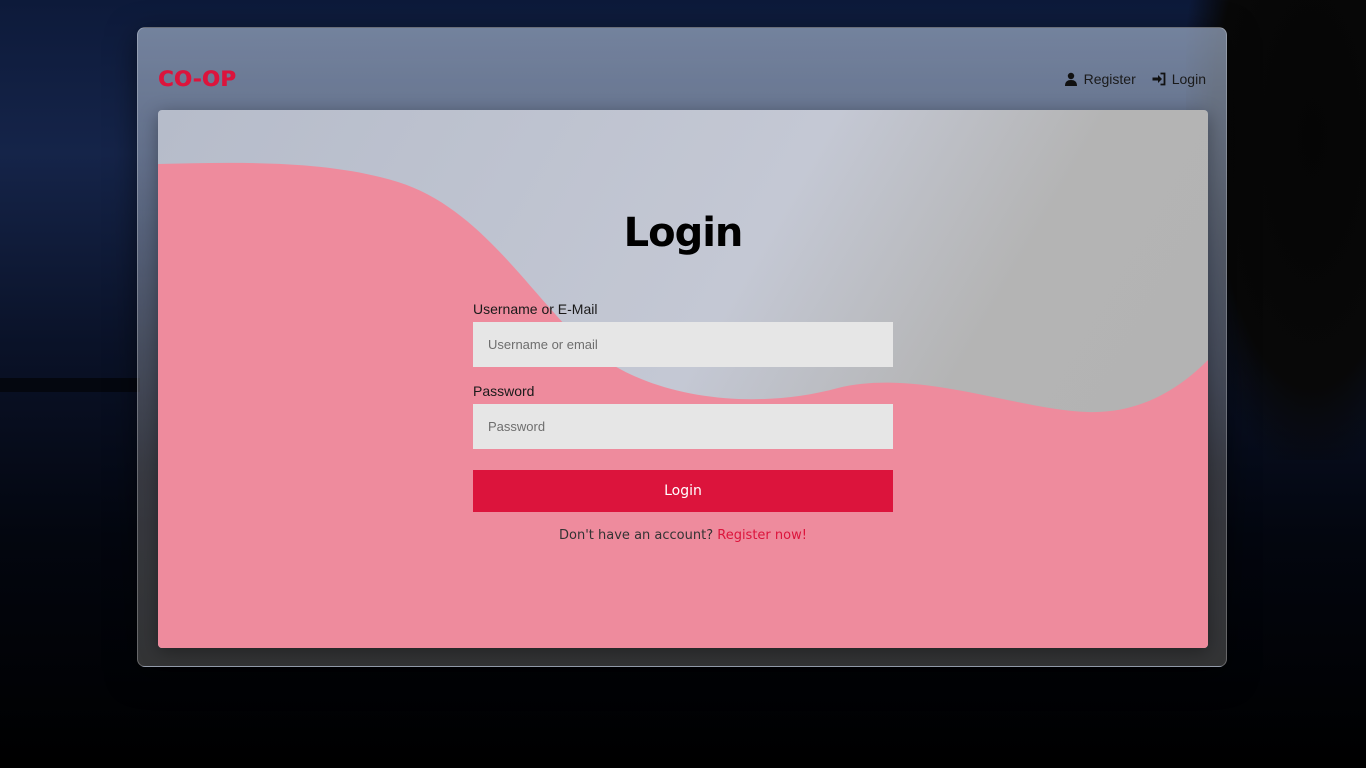  Describe the element at coordinates (1159, 79) in the screenshot. I see `sign-in-icon` at that location.